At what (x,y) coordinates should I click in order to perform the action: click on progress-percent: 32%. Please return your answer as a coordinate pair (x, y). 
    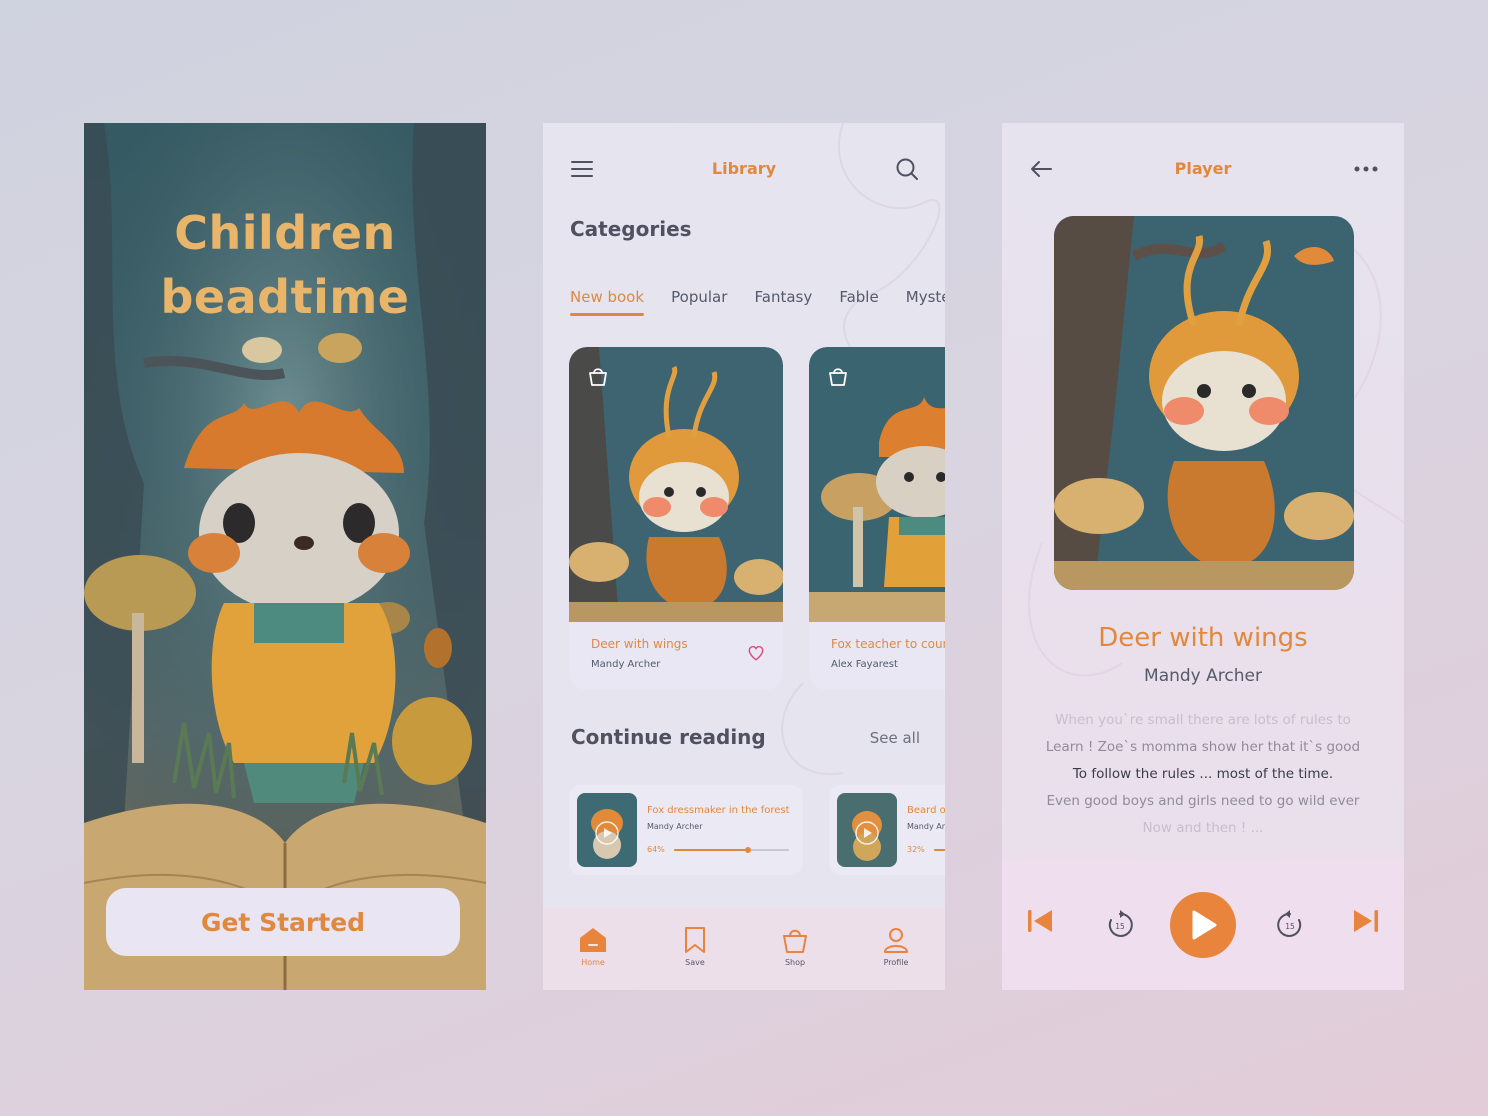
    Looking at the image, I should click on (916, 849).